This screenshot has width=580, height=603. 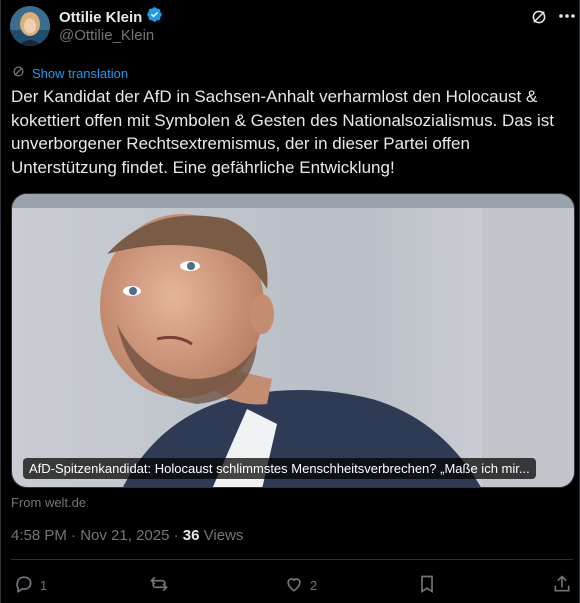 I want to click on show-translation-link: Show translation, so click(x=69, y=73).